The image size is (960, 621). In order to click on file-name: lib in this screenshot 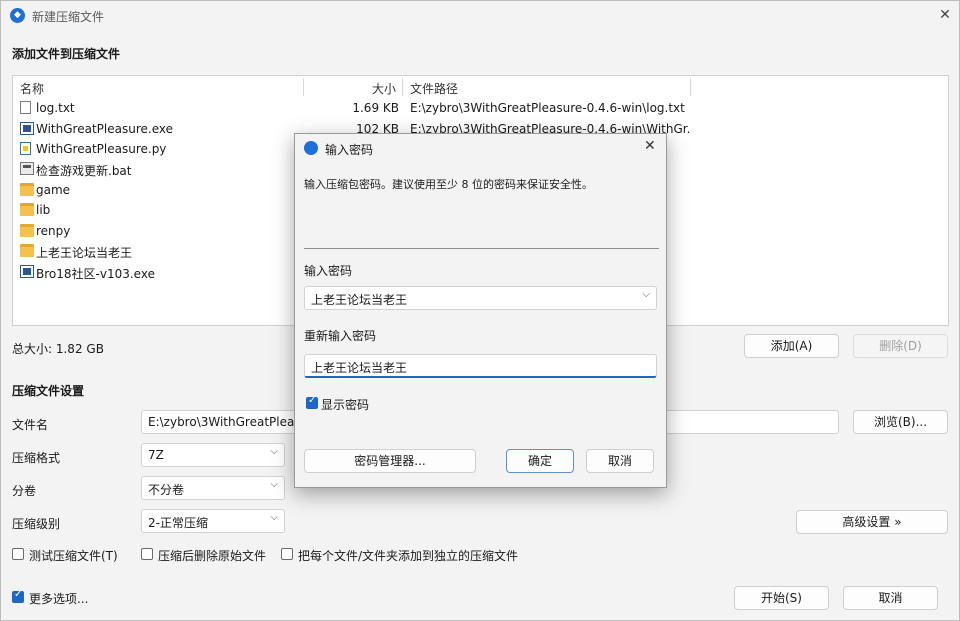, I will do `click(43, 210)`.